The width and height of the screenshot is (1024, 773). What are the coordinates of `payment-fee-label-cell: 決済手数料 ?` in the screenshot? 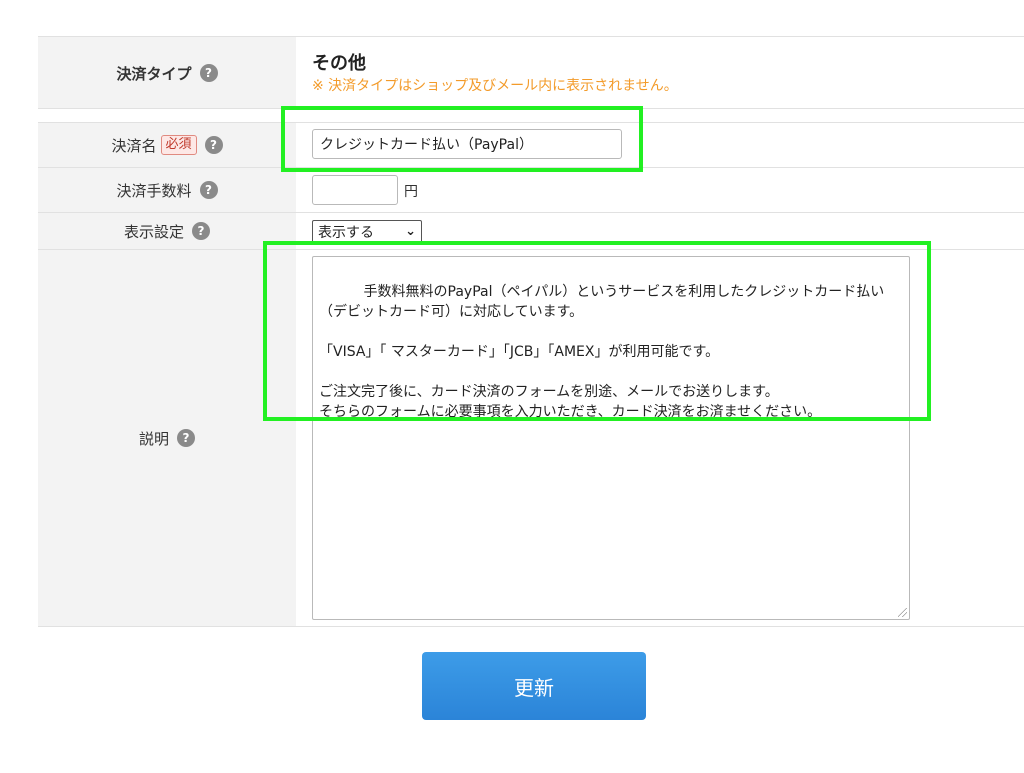 It's located at (167, 190).